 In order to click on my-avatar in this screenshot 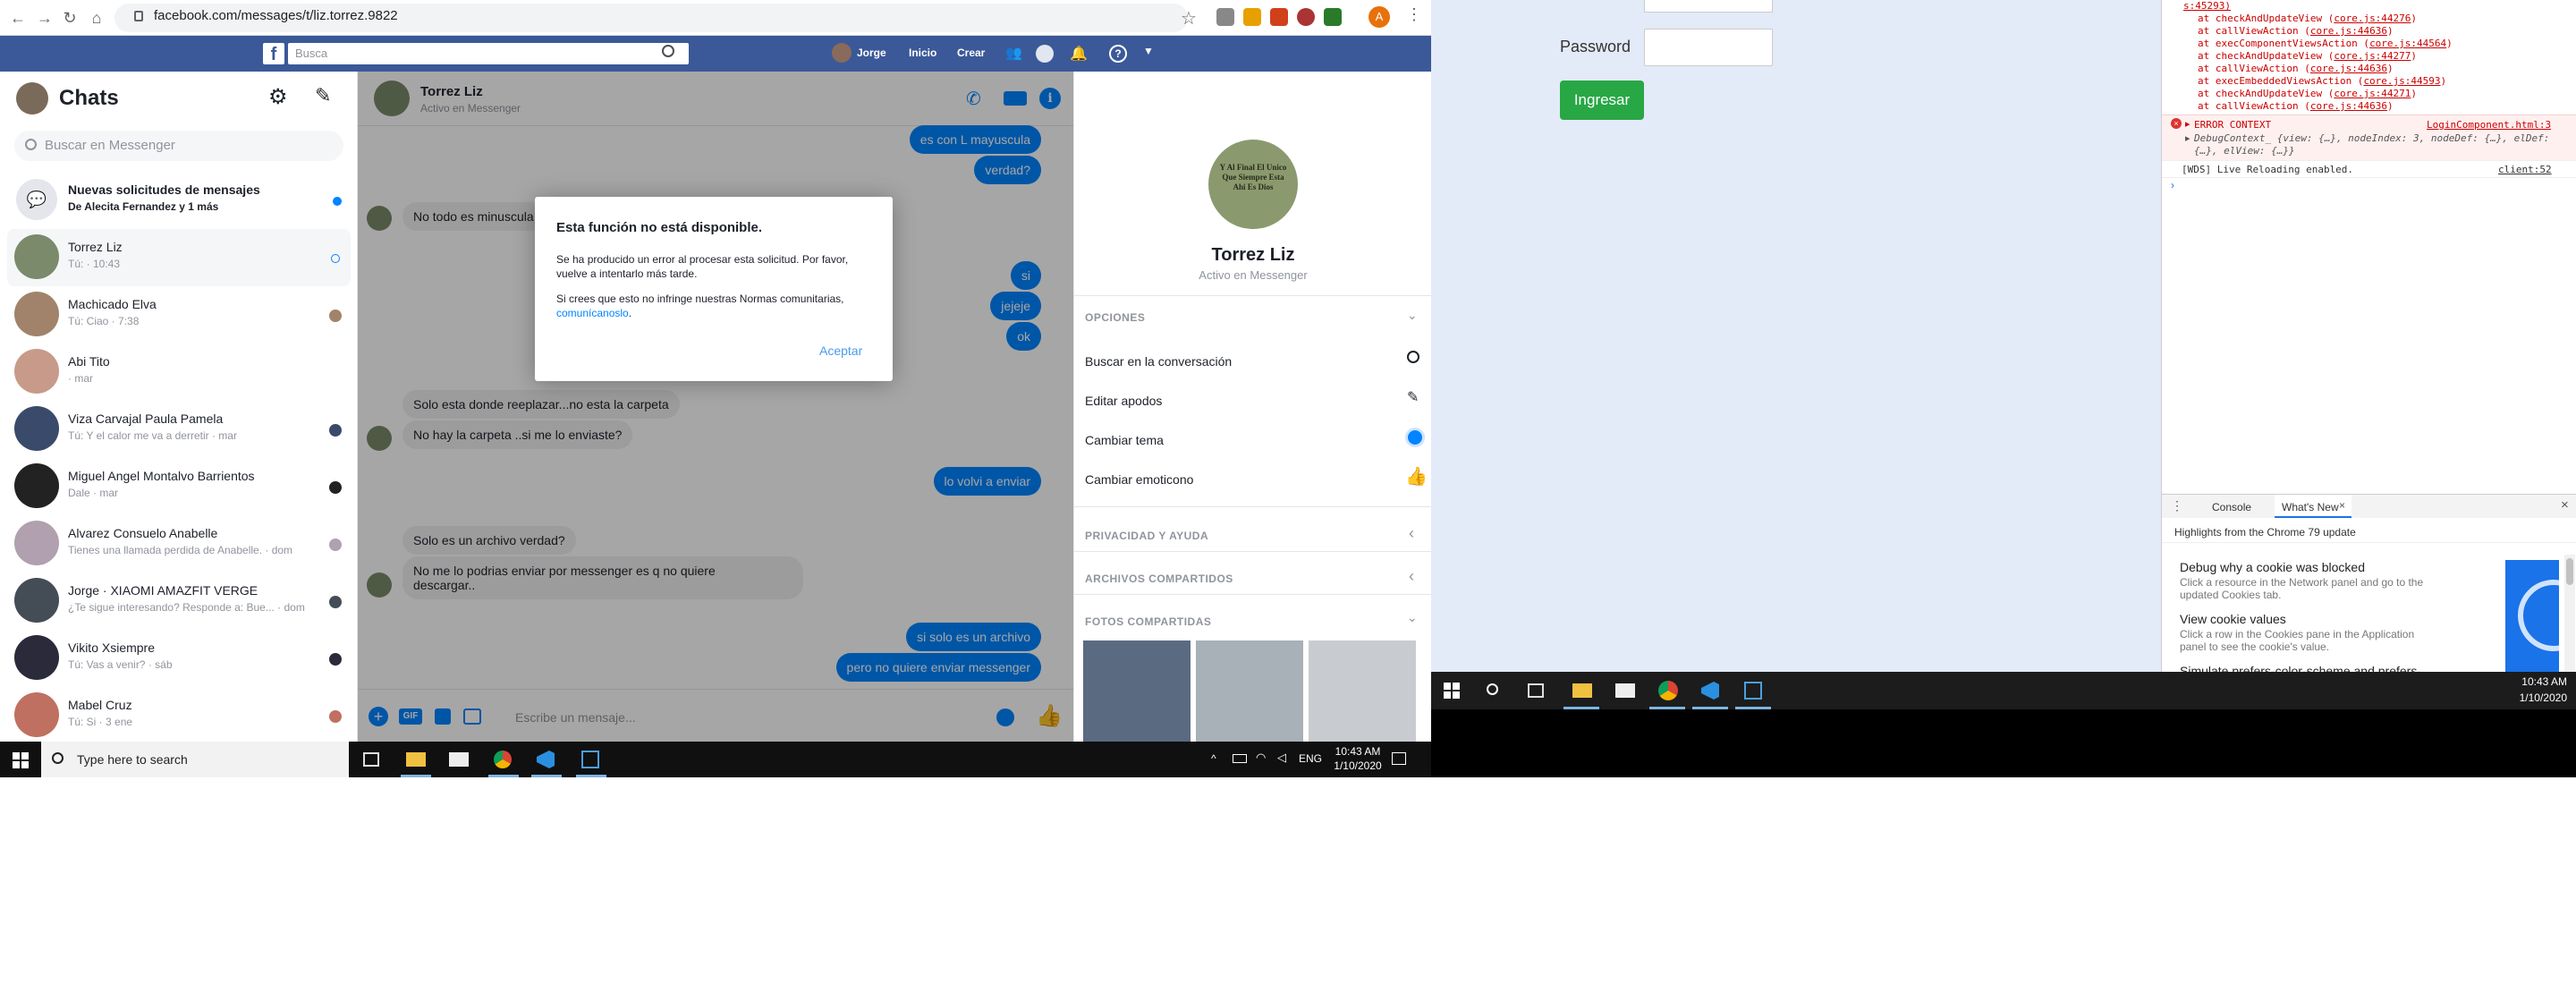, I will do `click(32, 98)`.